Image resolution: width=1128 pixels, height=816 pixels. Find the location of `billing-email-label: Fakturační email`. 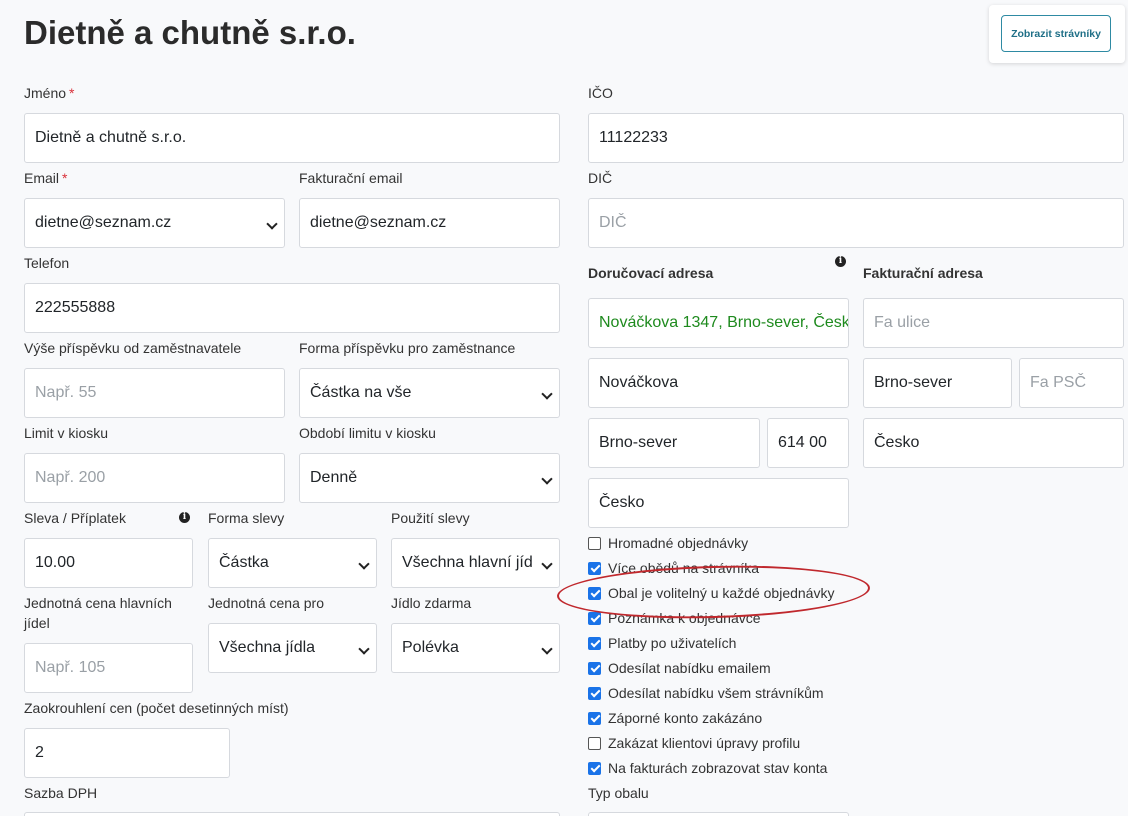

billing-email-label: Fakturační email is located at coordinates (351, 178).